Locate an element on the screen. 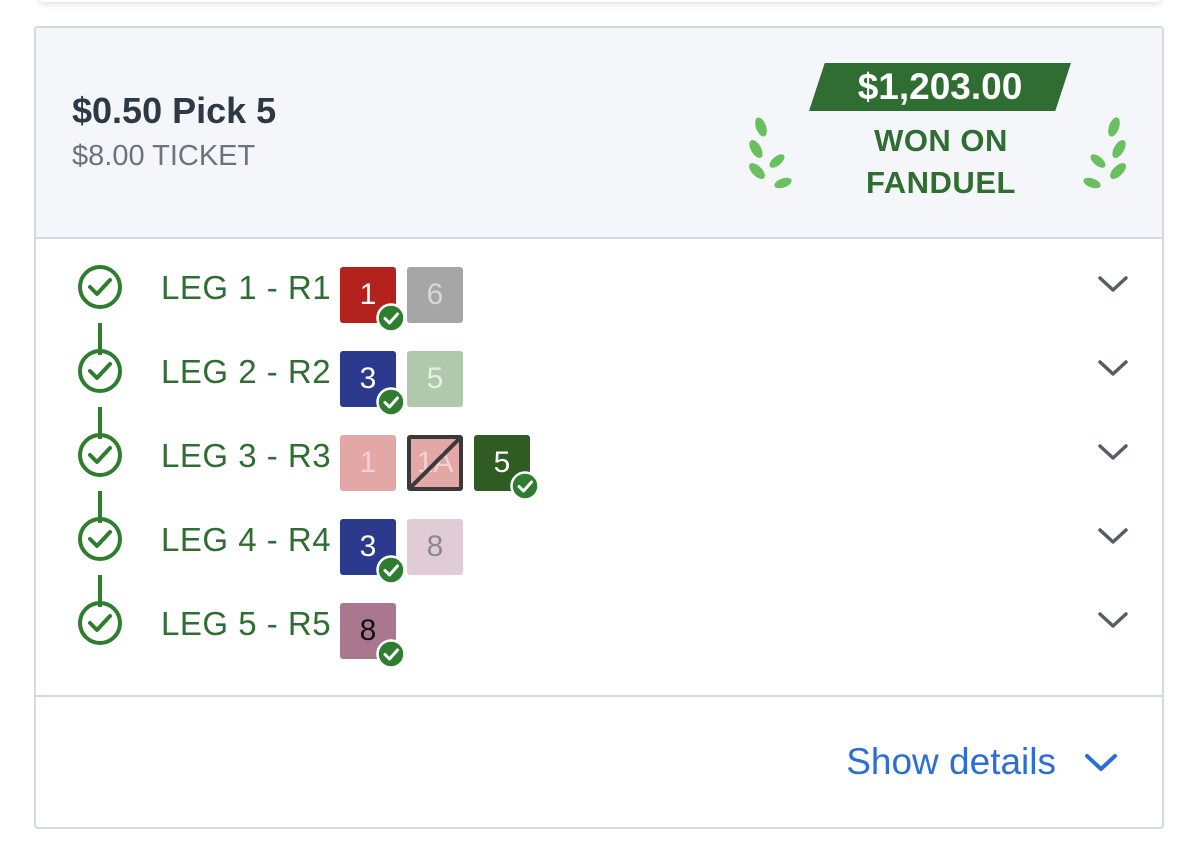 Image resolution: width=1200 pixels, height=847 pixels. previous-card-edge is located at coordinates (600, 1).